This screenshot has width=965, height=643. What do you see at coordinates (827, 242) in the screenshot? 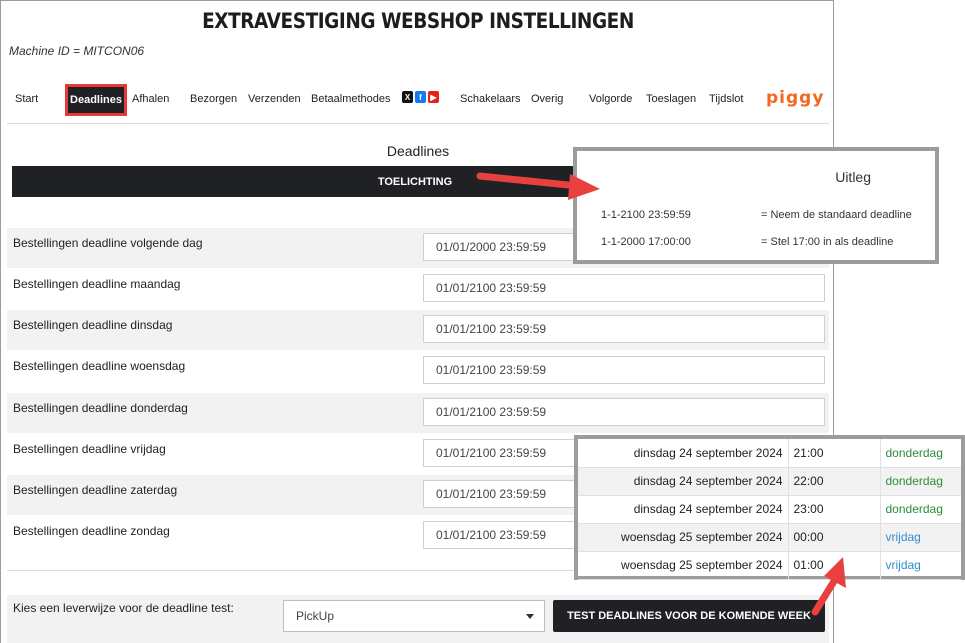
I see `uitleg-desc: = Stel 17:00 in als deadline` at bounding box center [827, 242].